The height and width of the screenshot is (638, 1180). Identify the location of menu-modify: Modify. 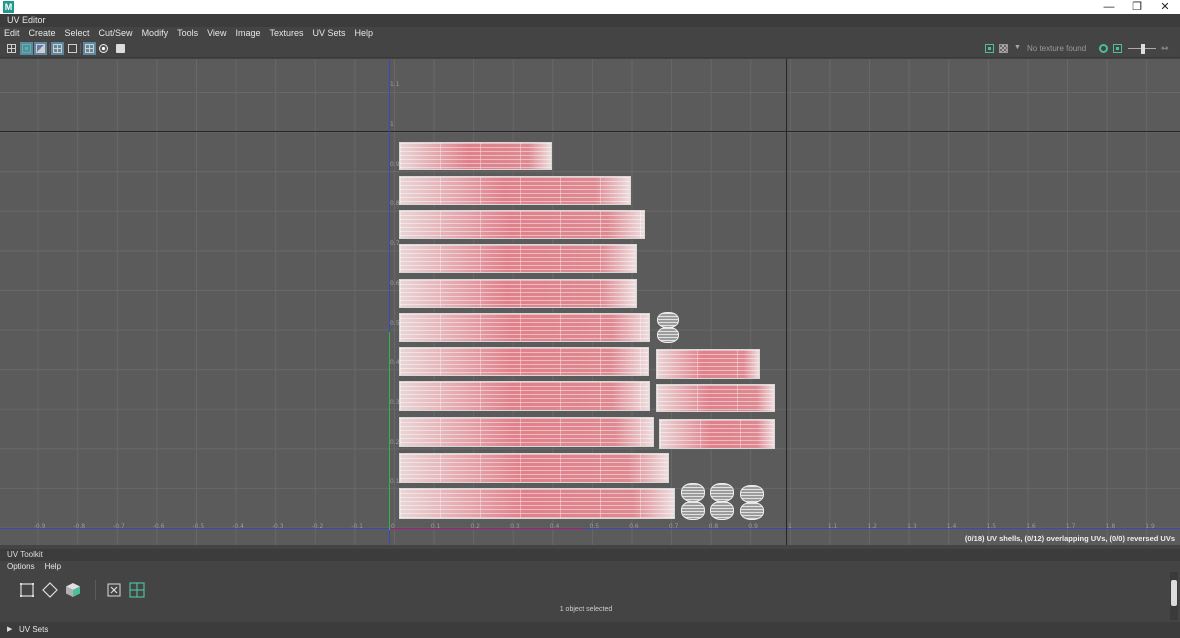
(155, 33).